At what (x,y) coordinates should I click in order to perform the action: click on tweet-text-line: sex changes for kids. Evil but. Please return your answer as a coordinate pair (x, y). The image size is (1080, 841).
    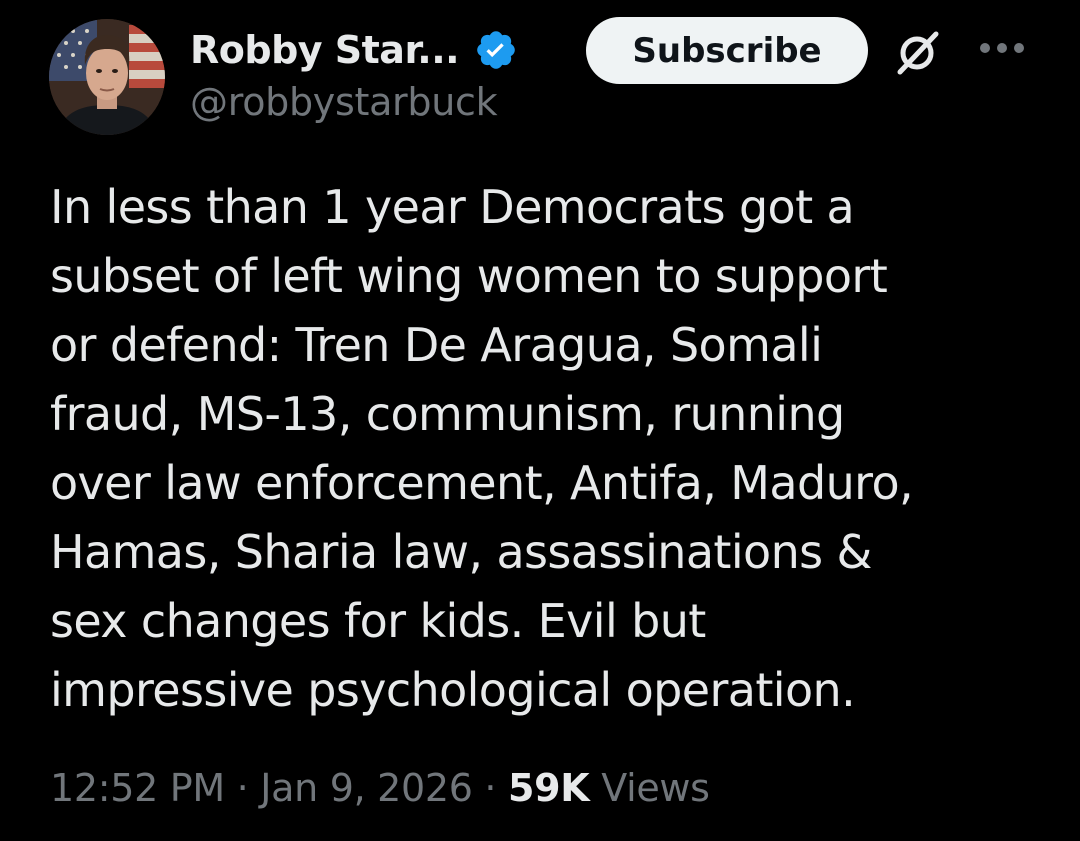
    Looking at the image, I should click on (378, 621).